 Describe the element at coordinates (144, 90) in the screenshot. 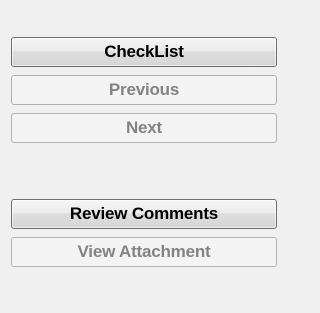

I see `previous-button: Previous` at that location.